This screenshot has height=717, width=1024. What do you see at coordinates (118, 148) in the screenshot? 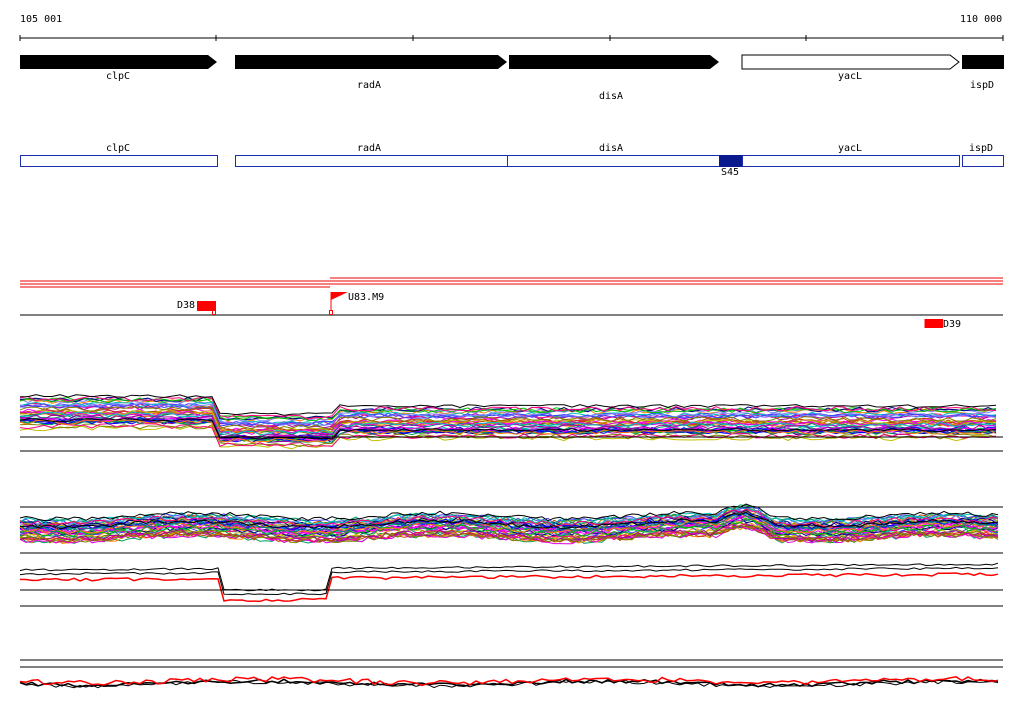
I see `box-label-clpC: clpC` at bounding box center [118, 148].